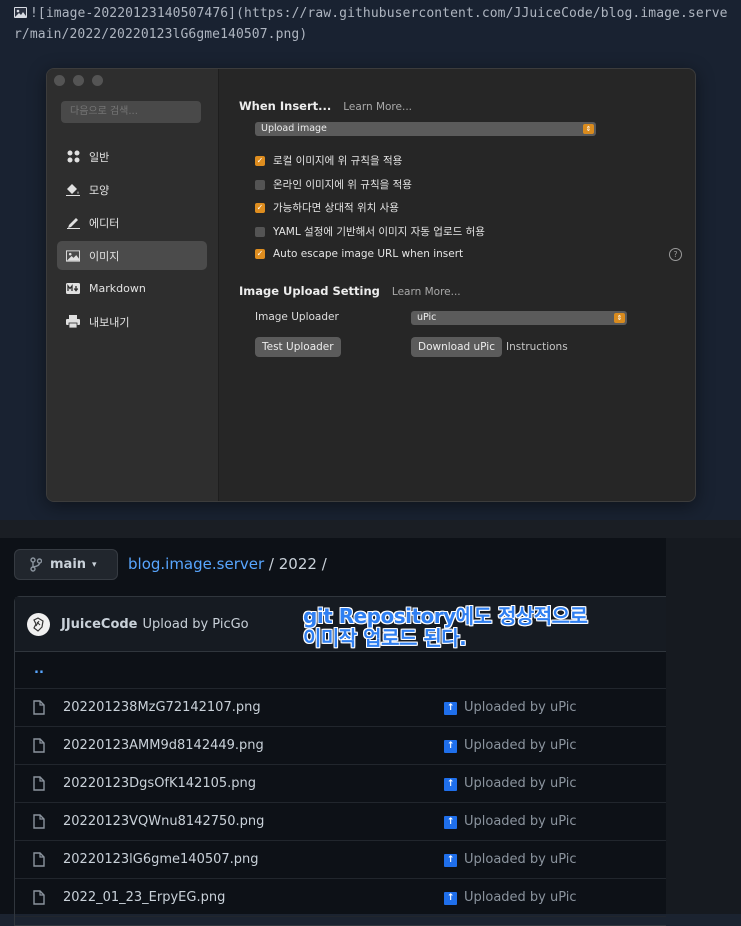 This screenshot has width=741, height=926. I want to click on breadcrumb-repo-link: blog.image.server, so click(196, 564).